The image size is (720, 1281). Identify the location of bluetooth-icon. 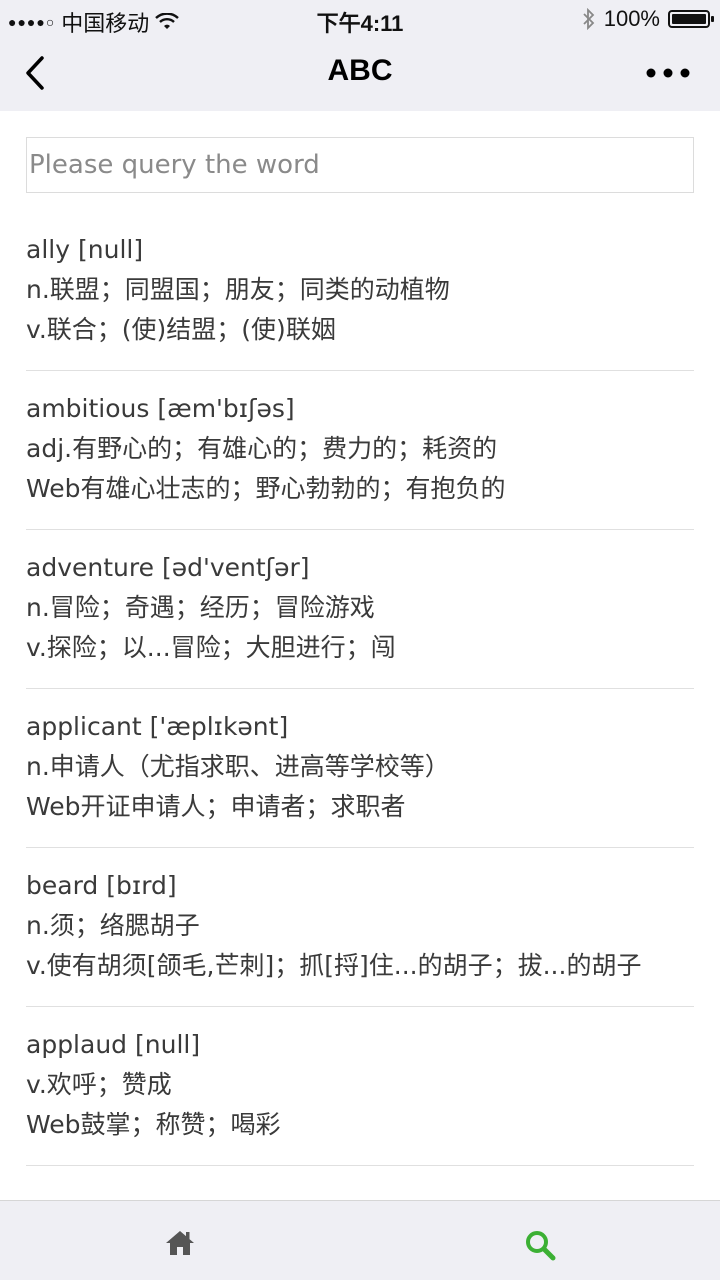
(588, 19).